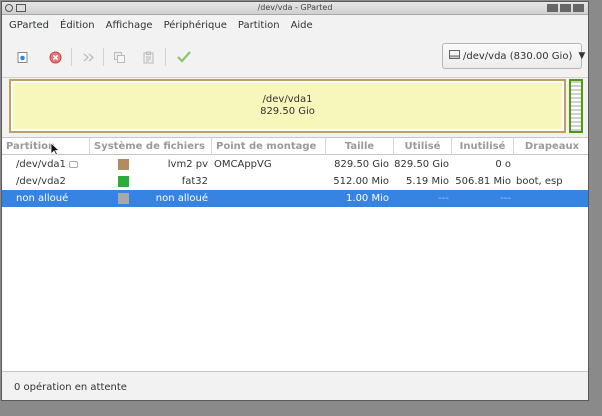  Describe the element at coordinates (295, 386) in the screenshot. I see `status-bar: 0 opération en attente` at that location.